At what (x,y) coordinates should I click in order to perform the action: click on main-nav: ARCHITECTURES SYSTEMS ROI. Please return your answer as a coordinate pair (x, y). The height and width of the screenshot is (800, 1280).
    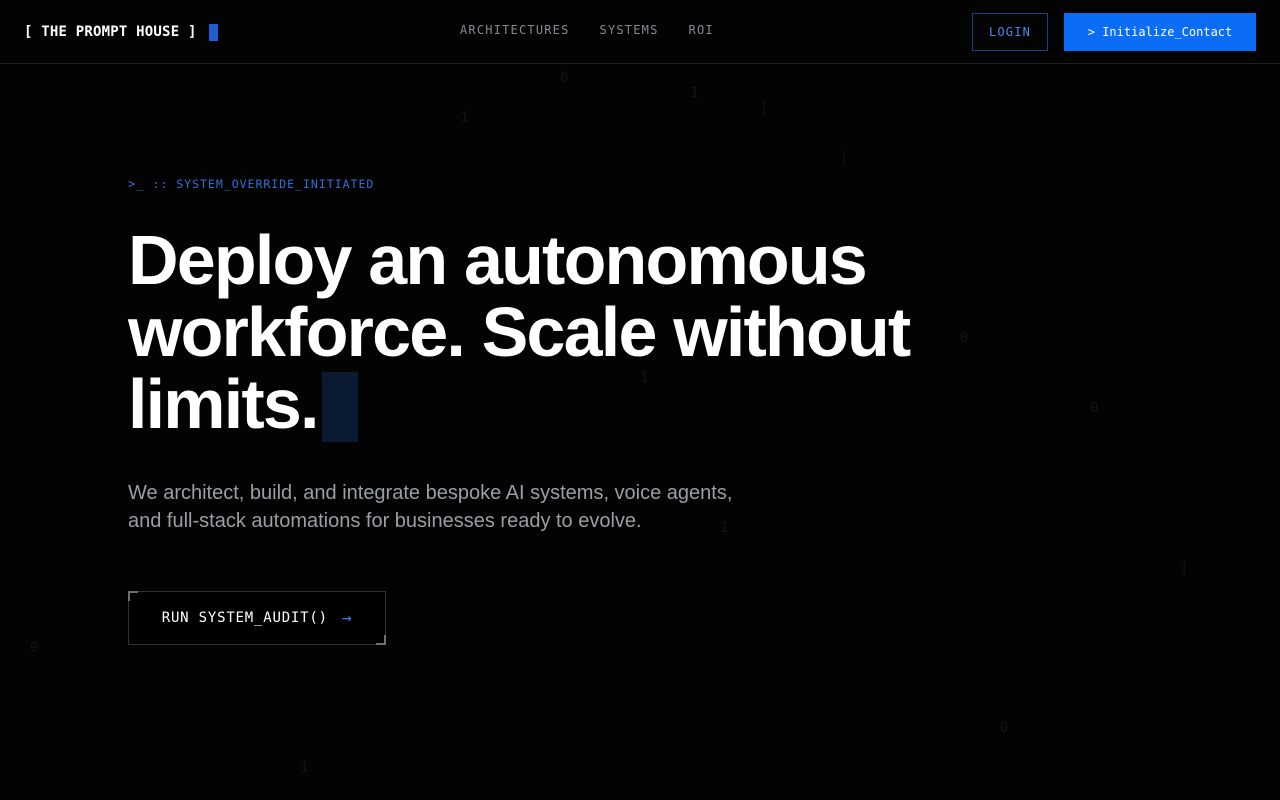
    Looking at the image, I should click on (587, 30).